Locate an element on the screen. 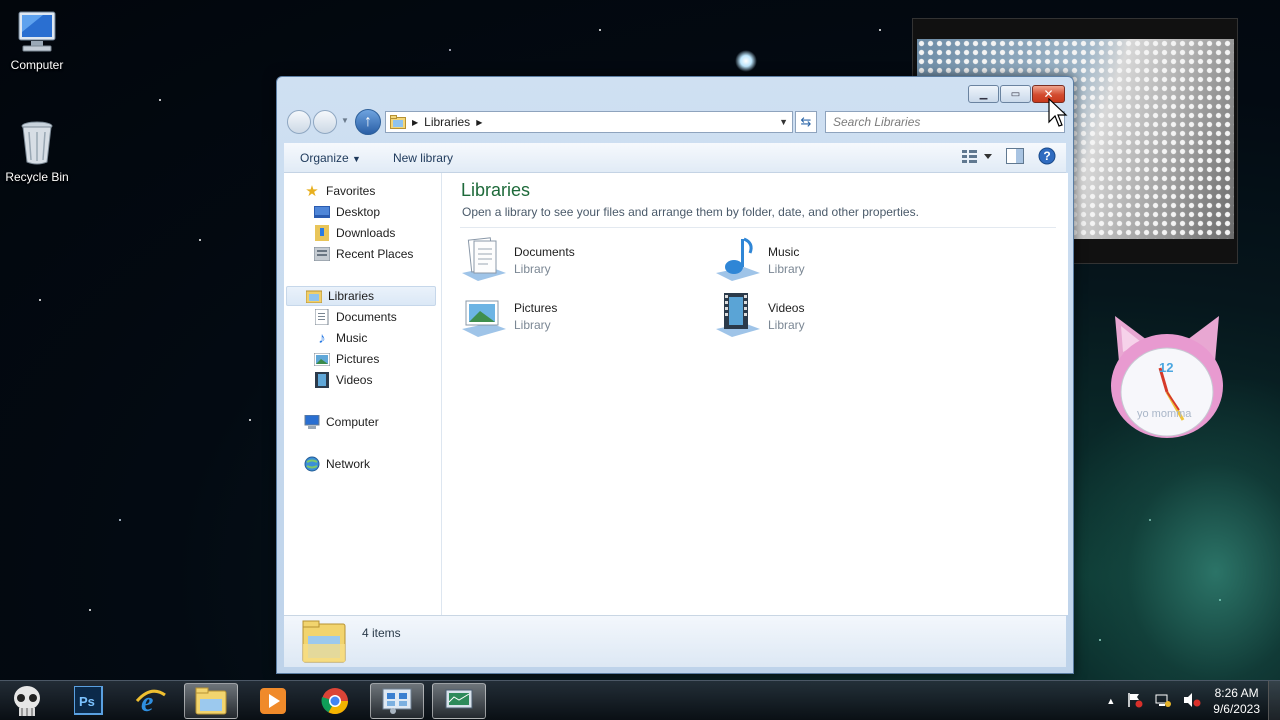 The width and height of the screenshot is (1280, 720). search-input: Search Libraries is located at coordinates (945, 122).